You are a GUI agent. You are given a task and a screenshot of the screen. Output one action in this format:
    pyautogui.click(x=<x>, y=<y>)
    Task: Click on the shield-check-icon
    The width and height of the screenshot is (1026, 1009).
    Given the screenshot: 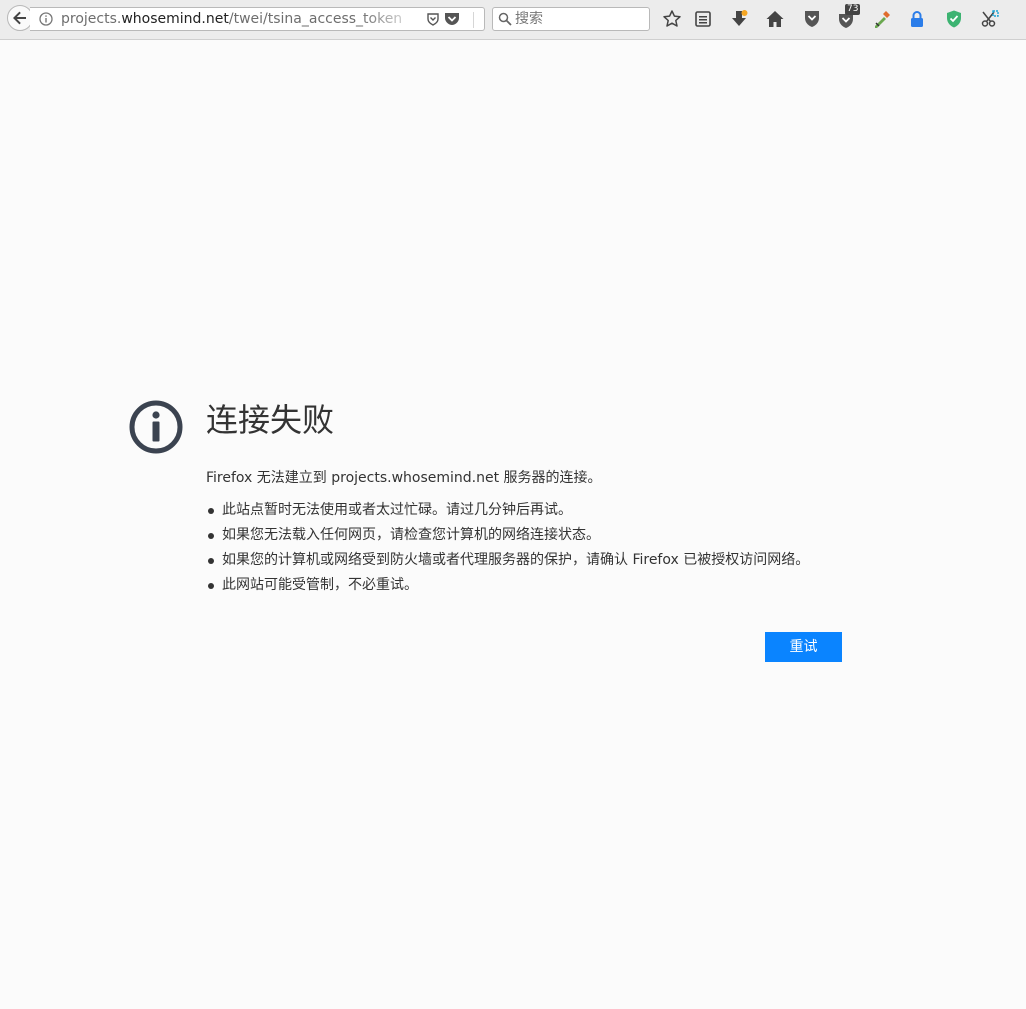 What is the action you would take?
    pyautogui.click(x=954, y=19)
    